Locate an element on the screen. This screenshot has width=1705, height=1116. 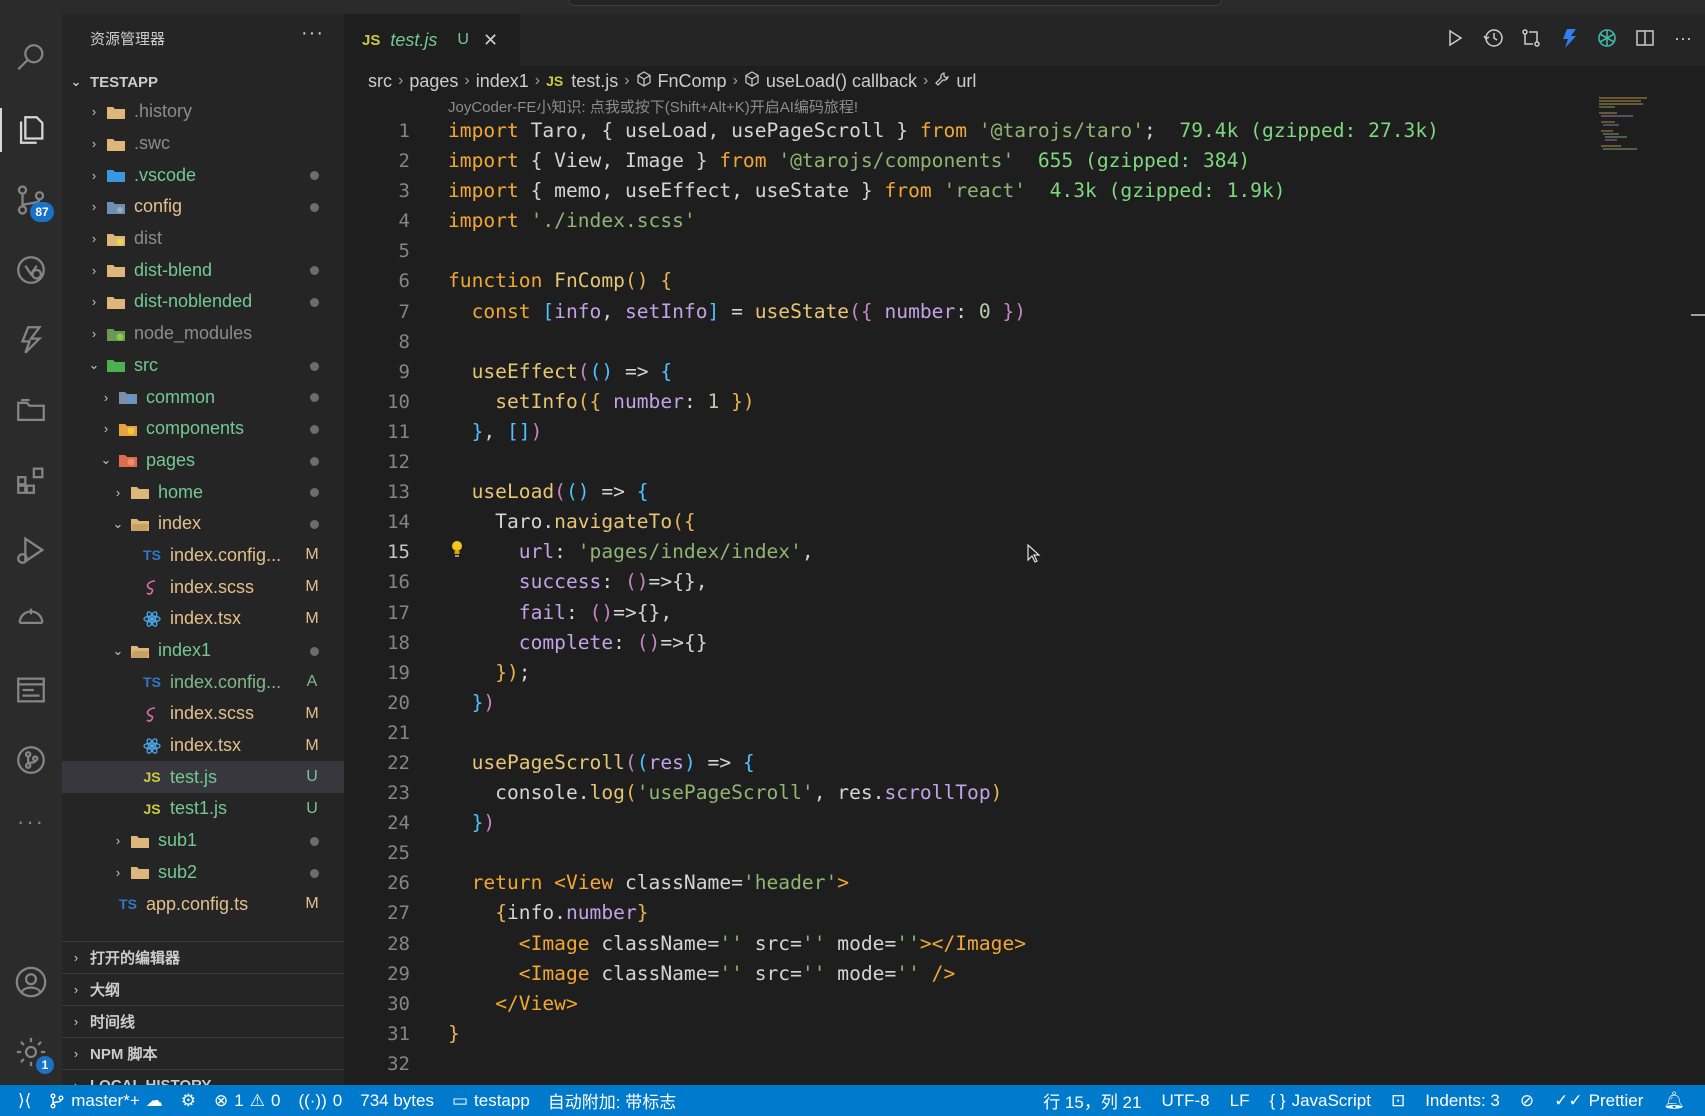
tree-item-index-config: TS index.config... M is located at coordinates (203, 556).